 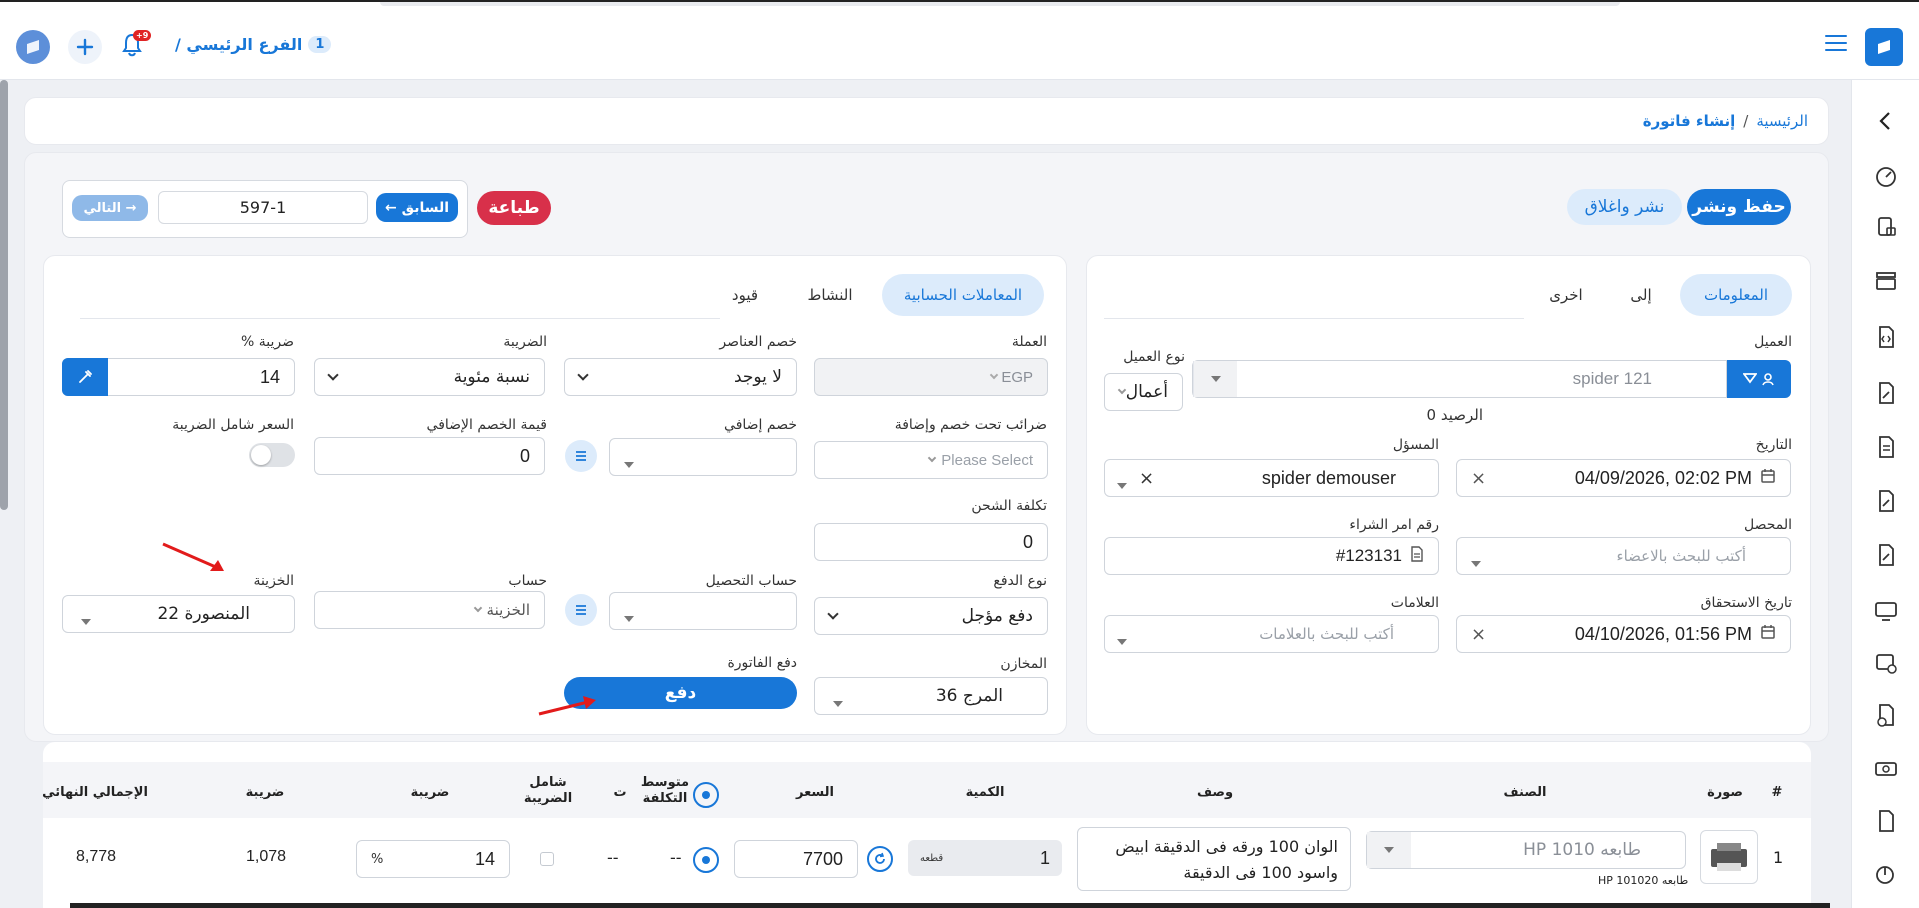 What do you see at coordinates (880, 859) in the screenshot?
I see `refresh-price-icon` at bounding box center [880, 859].